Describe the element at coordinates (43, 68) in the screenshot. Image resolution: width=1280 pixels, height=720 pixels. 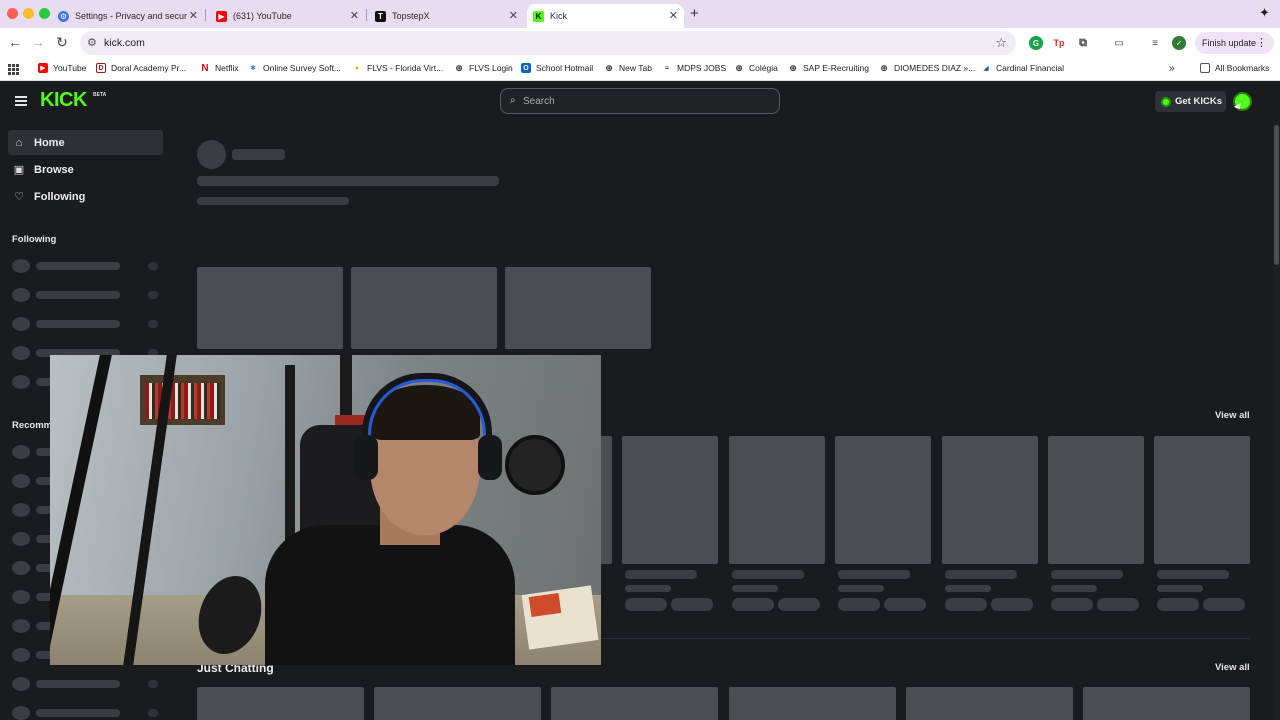
I see `youtube-icon: ▶` at that location.